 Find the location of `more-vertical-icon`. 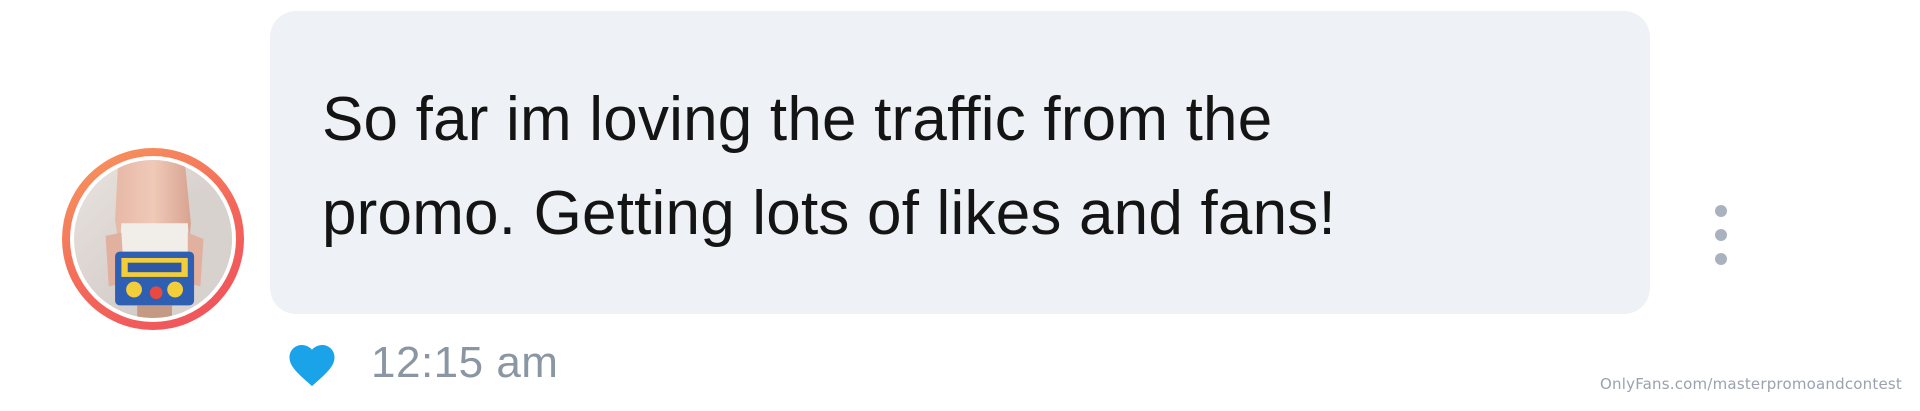

more-vertical-icon is located at coordinates (1721, 211).